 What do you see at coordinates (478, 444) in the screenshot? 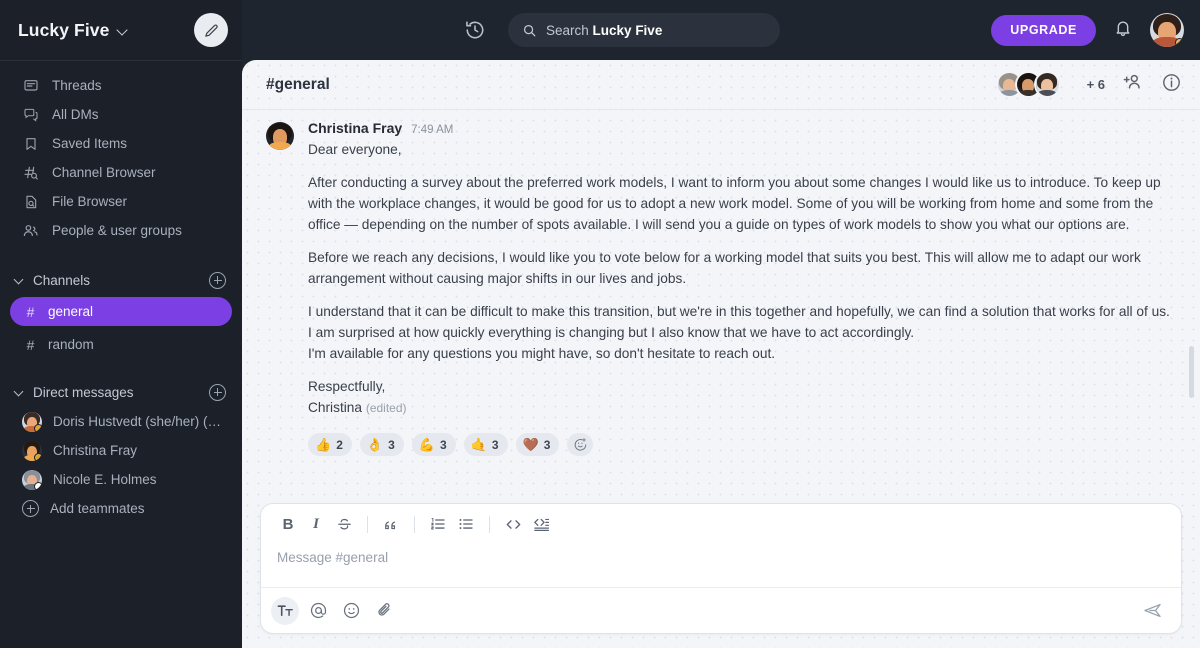
I see `call-me-hand-icon: 🤙` at bounding box center [478, 444].